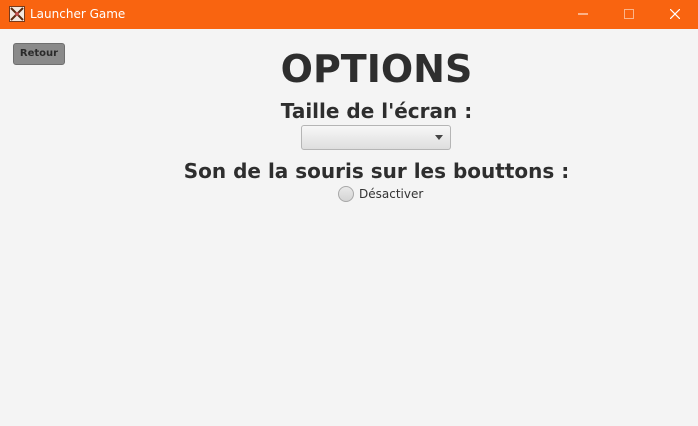 This screenshot has width=698, height=426. I want to click on window-titlebar: Launcher Game, so click(349, 14).